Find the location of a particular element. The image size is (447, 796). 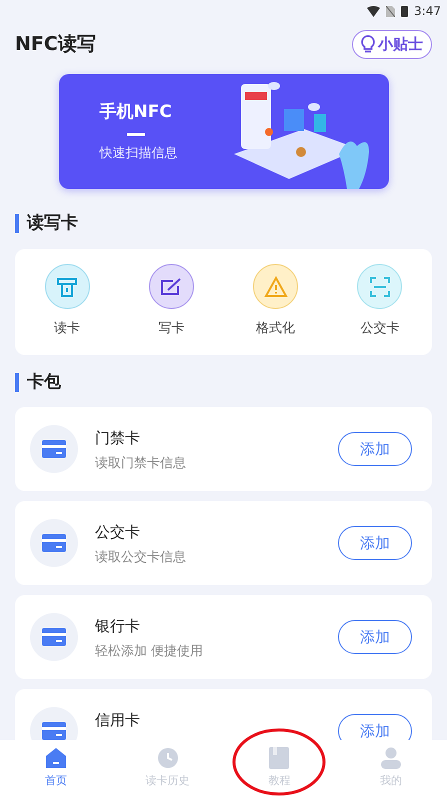

card-description: 轻松添加 便捷使用 is located at coordinates (149, 651).